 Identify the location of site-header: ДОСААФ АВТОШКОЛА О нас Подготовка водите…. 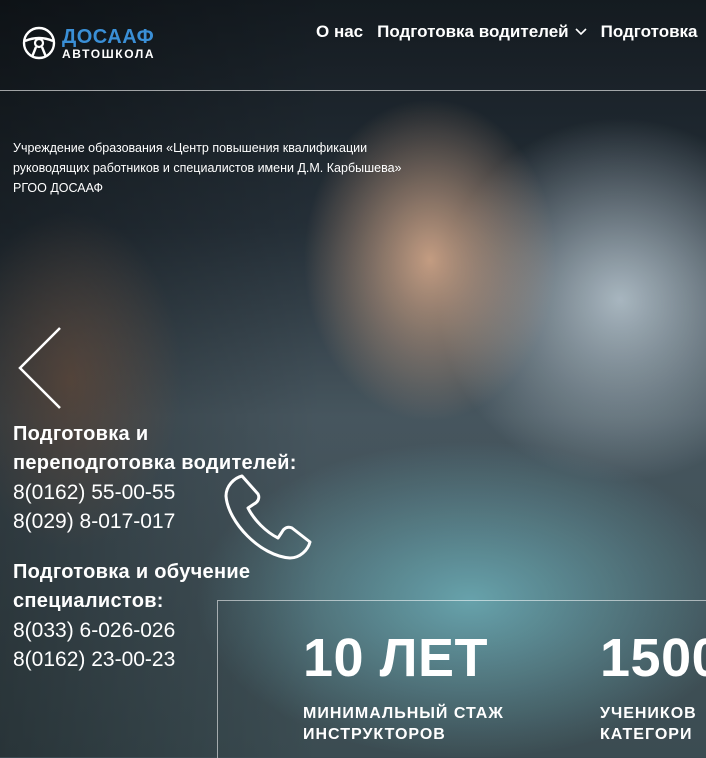
(353, 45).